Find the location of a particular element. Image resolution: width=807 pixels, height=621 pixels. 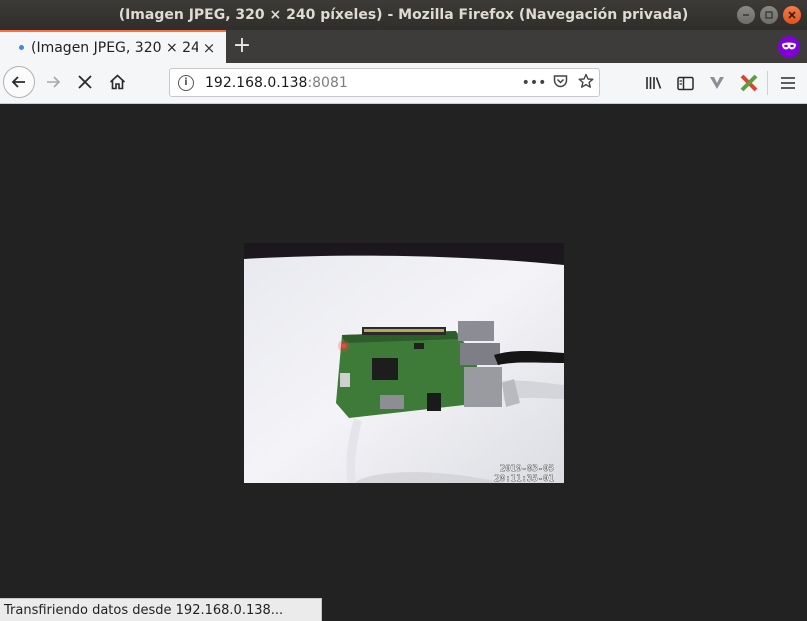

home-button is located at coordinates (117, 82).